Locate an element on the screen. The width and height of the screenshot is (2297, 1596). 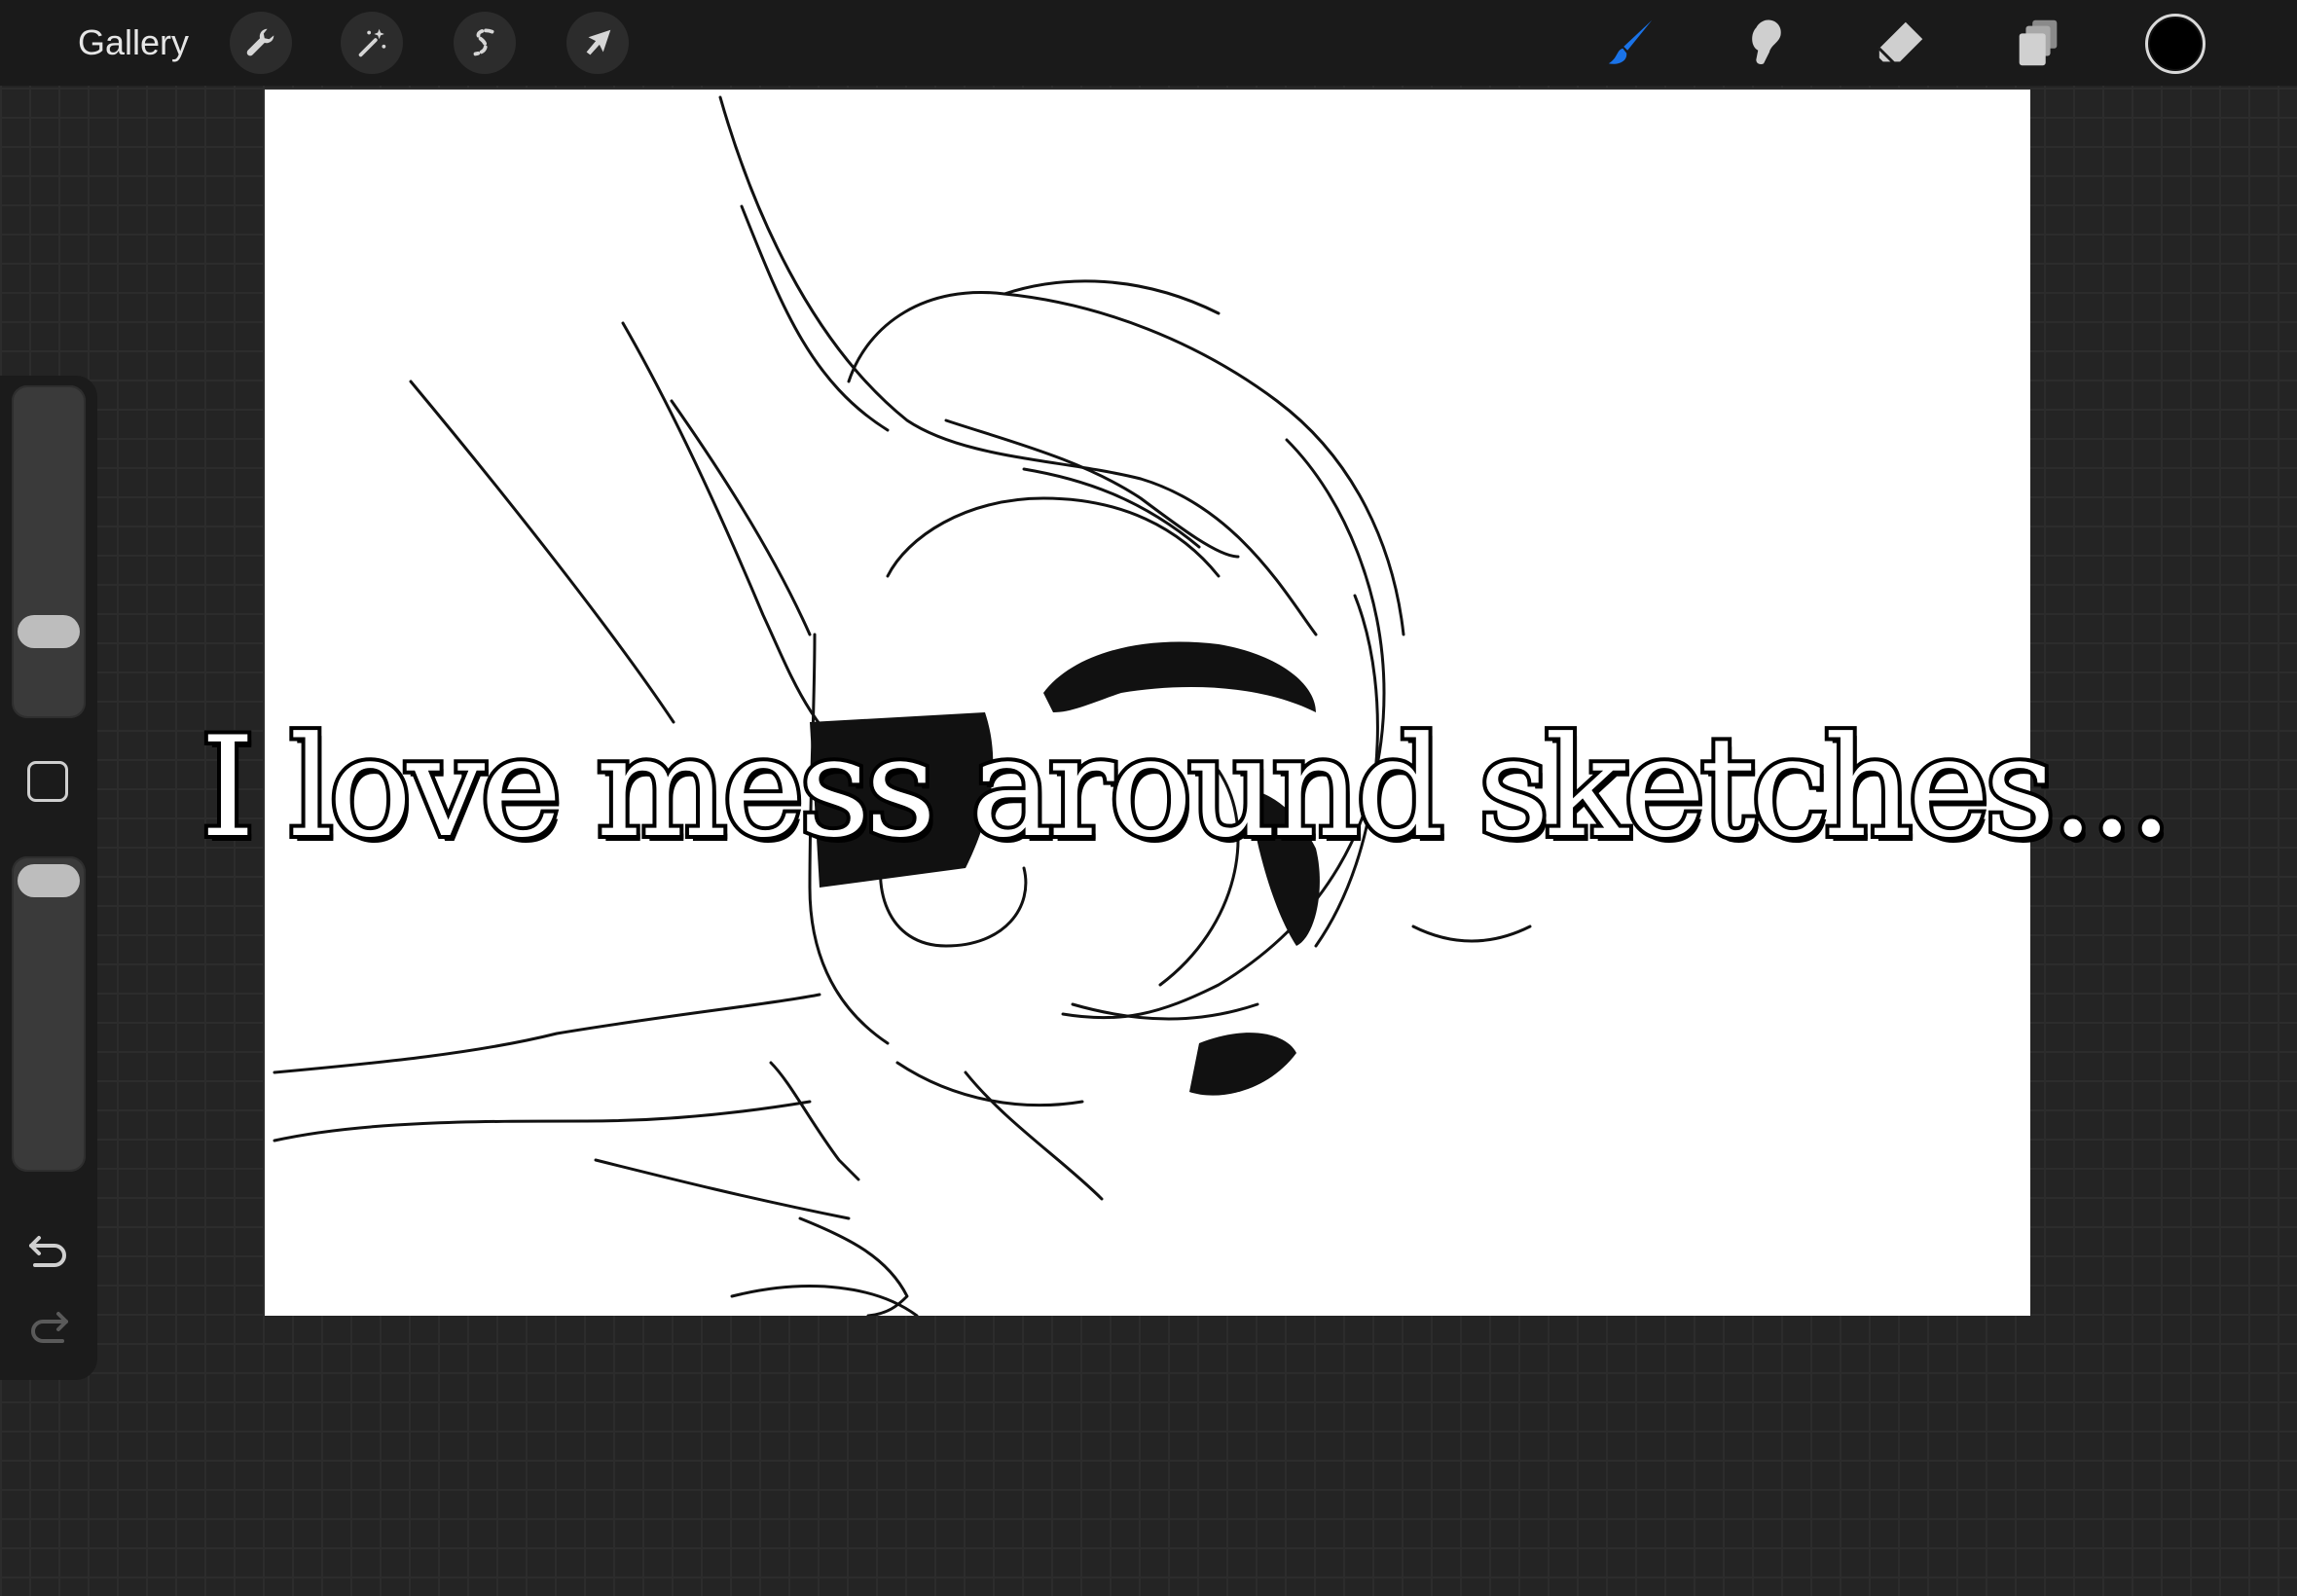
transform-arrow-icon is located at coordinates (598, 42).